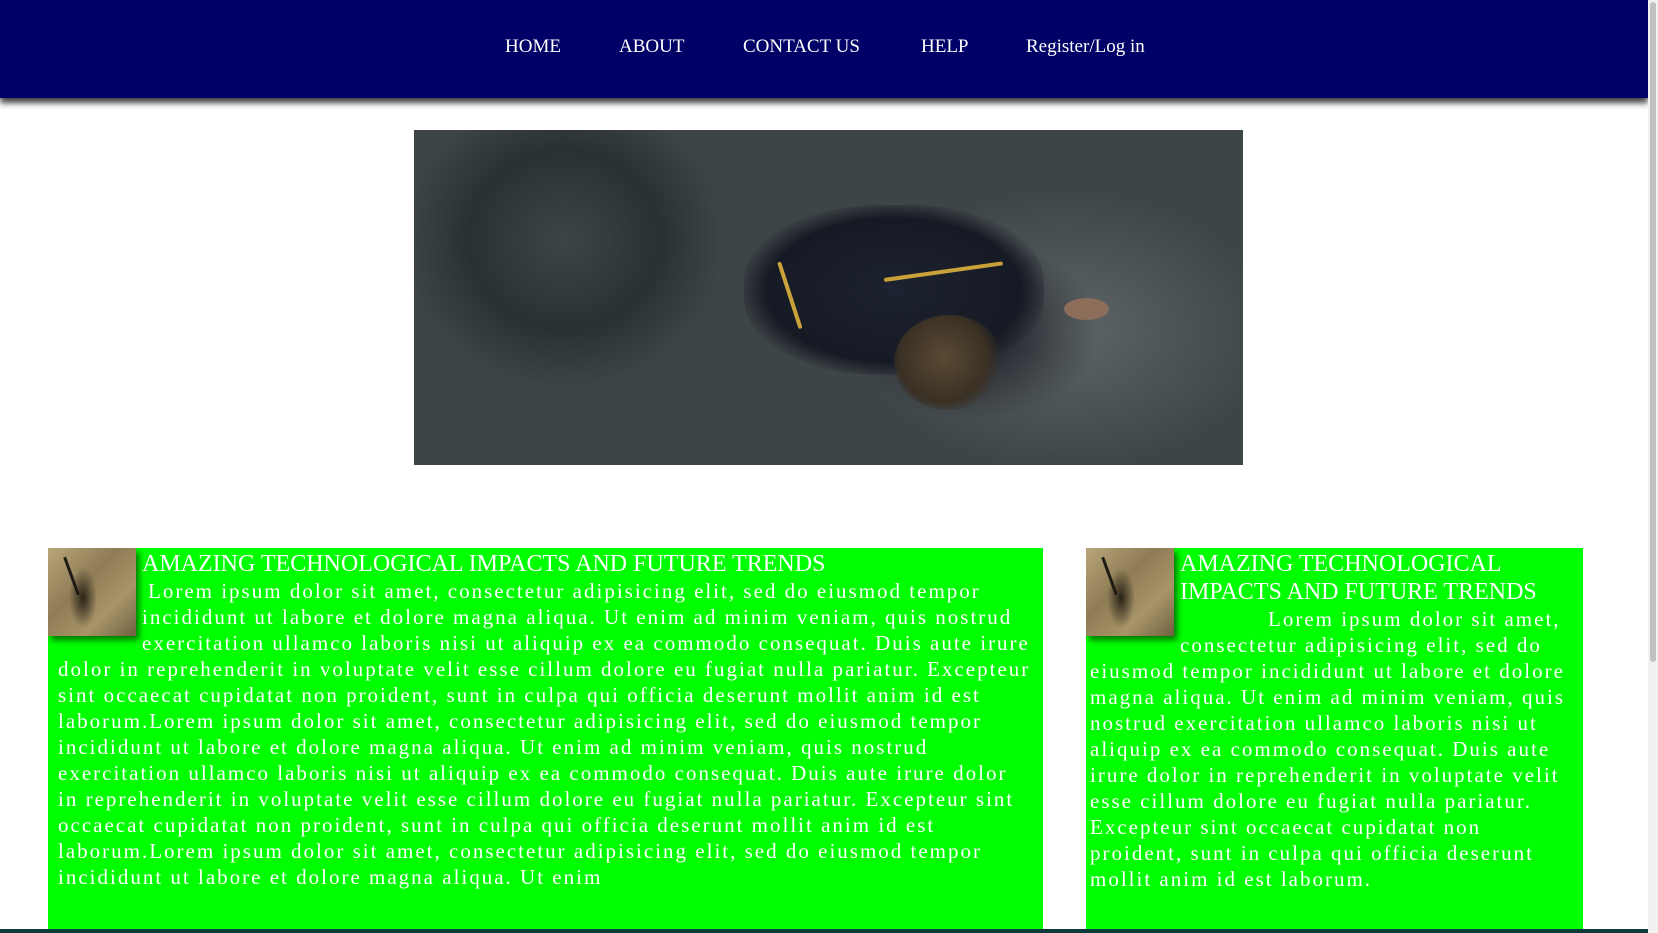  I want to click on nav-home-link: HOME, so click(533, 47).